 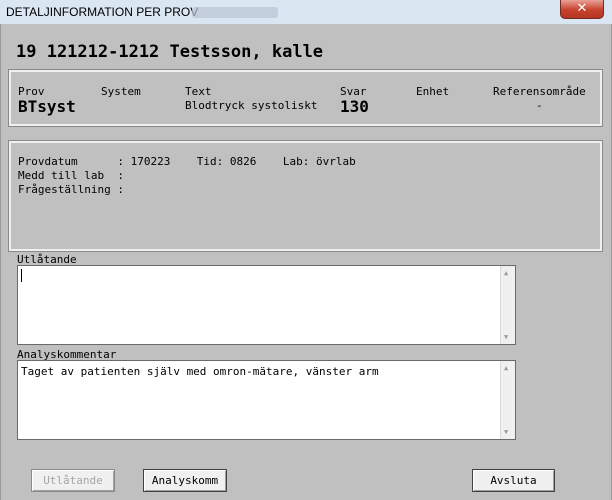 What do you see at coordinates (21, 275) in the screenshot?
I see `text-caret` at bounding box center [21, 275].